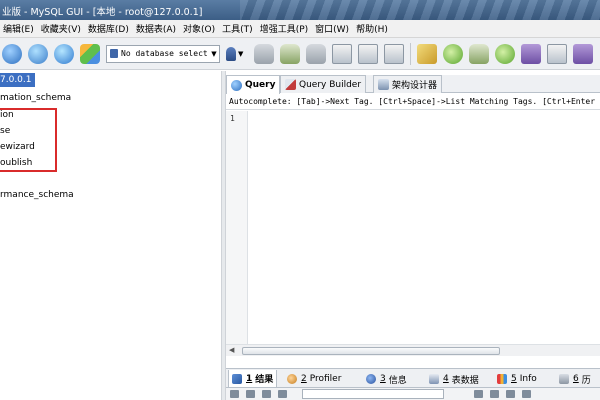 Image resolution: width=600 pixels, height=400 pixels. What do you see at coordinates (373, 394) in the screenshot?
I see `result-filter-input` at bounding box center [373, 394].